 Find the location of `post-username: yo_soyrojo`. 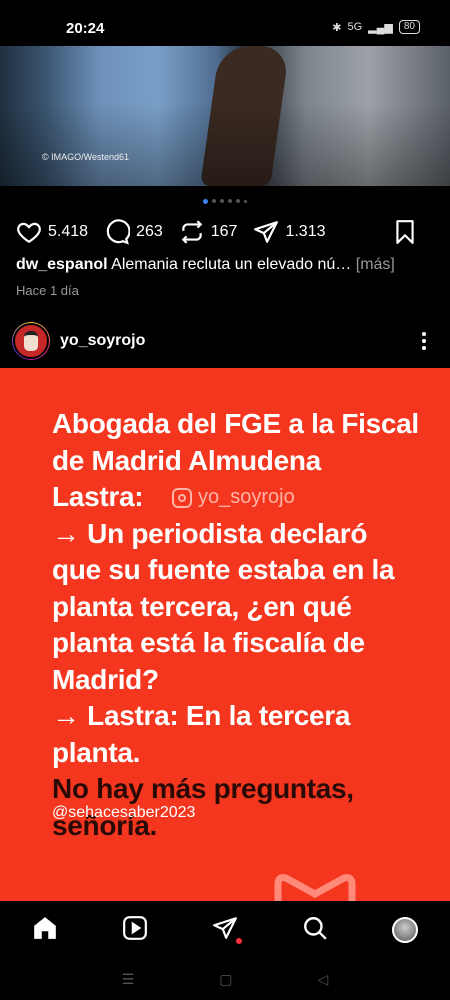

post-username: yo_soyrojo is located at coordinates (102, 341).